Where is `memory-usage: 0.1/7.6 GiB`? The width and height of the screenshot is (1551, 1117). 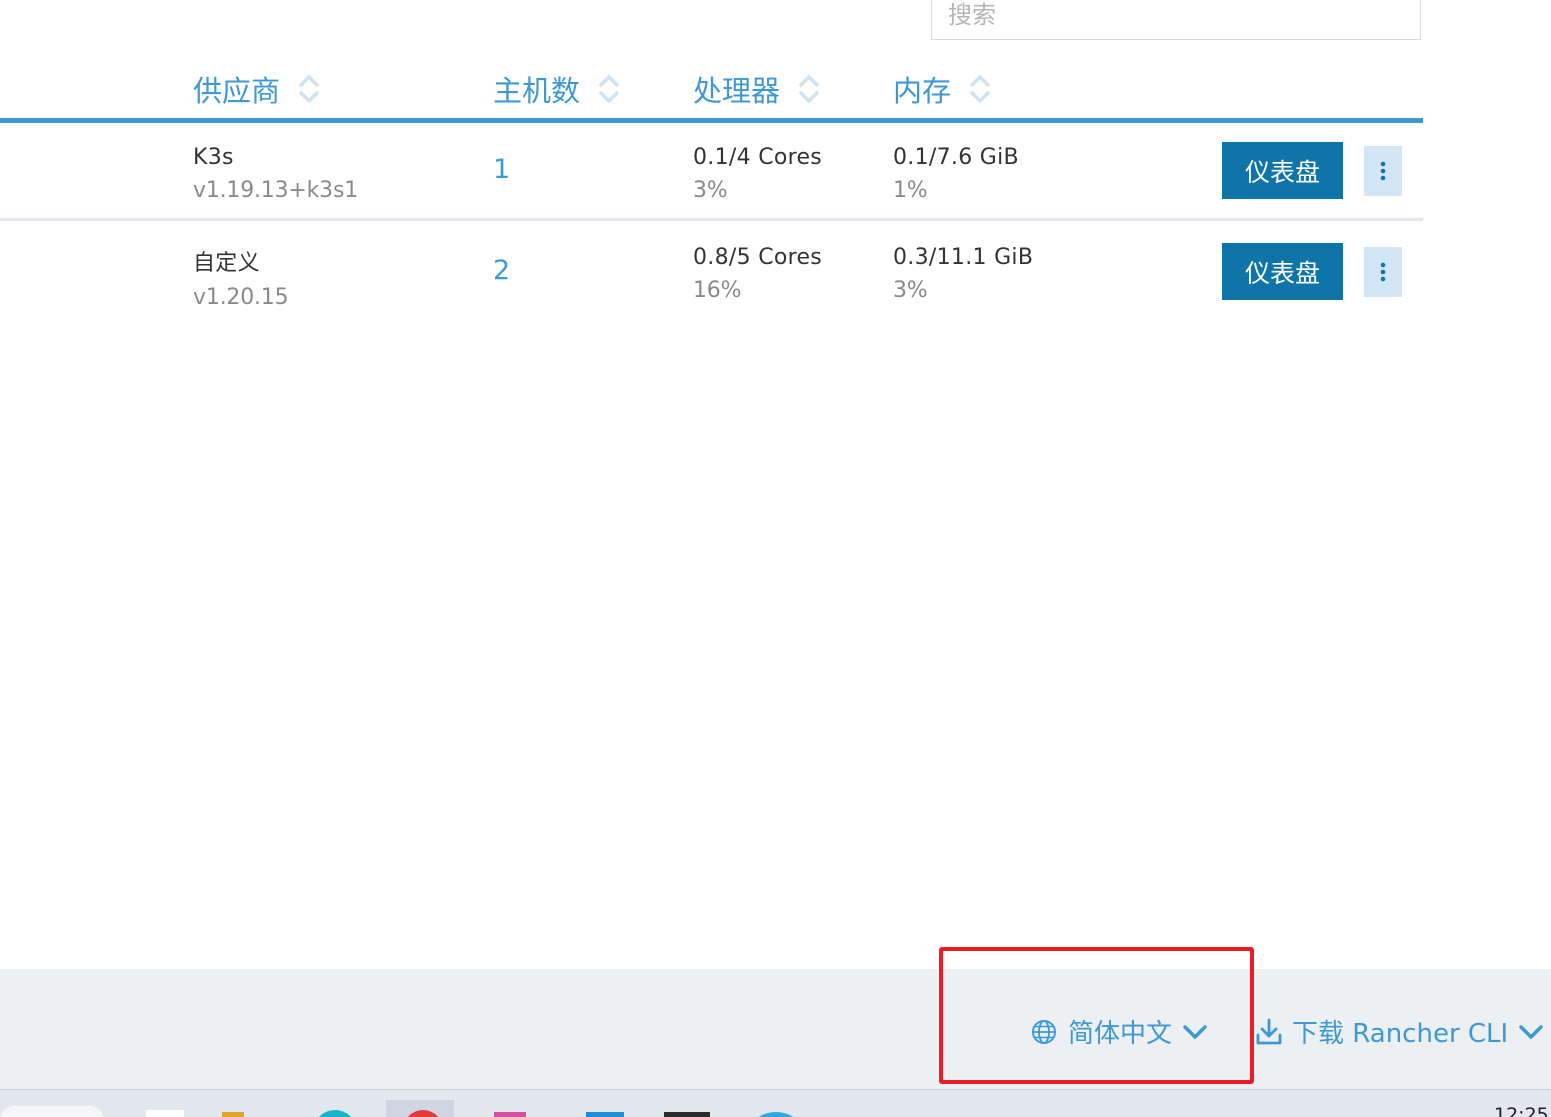
memory-usage: 0.1/7.6 GiB is located at coordinates (956, 157).